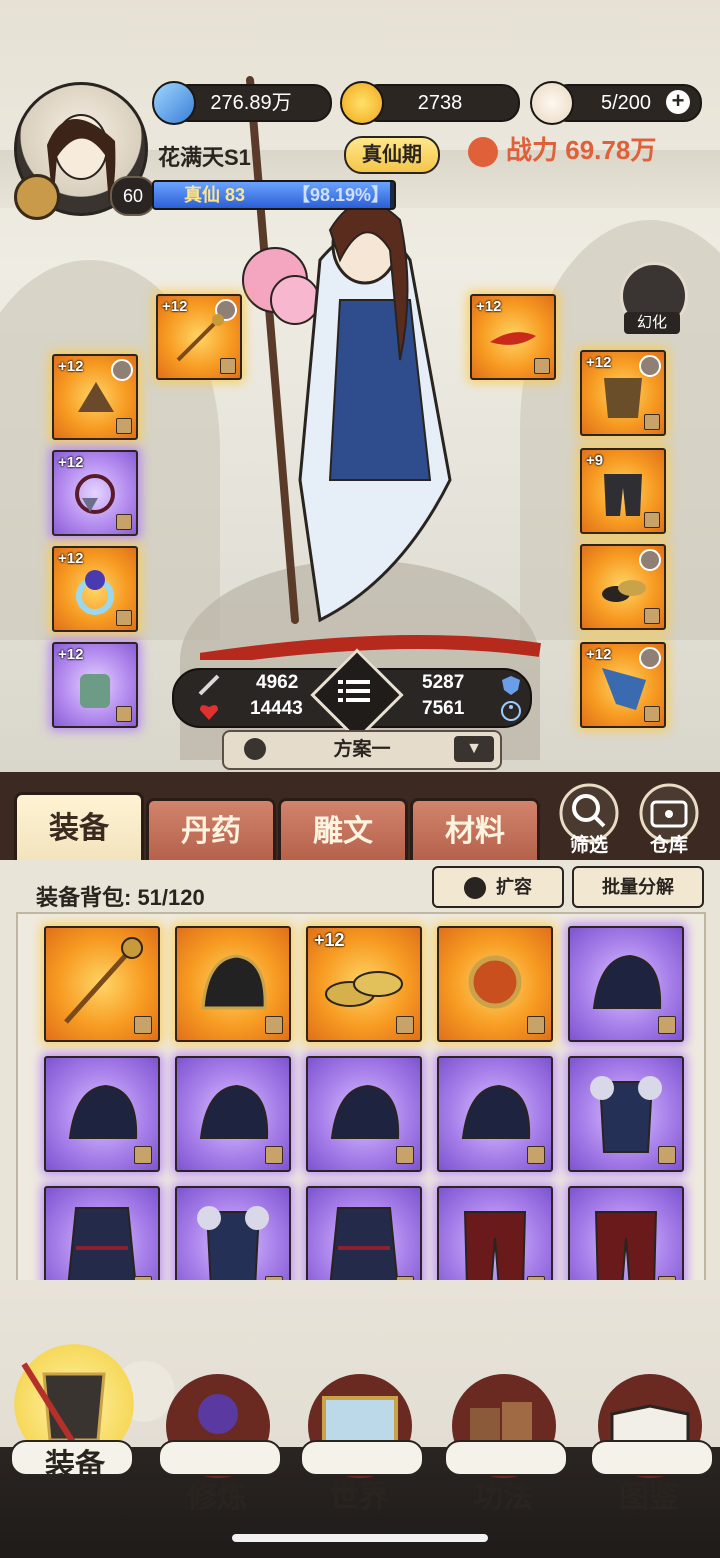 The height and width of the screenshot is (1558, 720). I want to click on transform-label: 幻化, so click(652, 323).